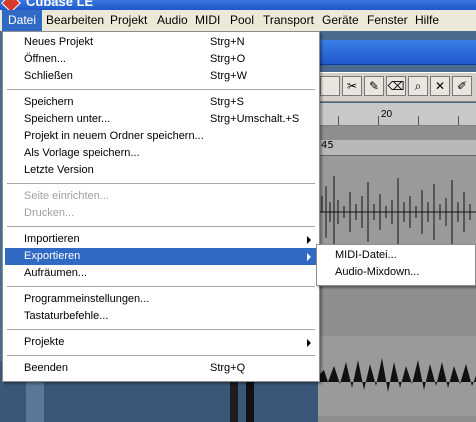  Describe the element at coordinates (207, 20) in the screenshot. I see `menu-midi: MIDI` at that location.